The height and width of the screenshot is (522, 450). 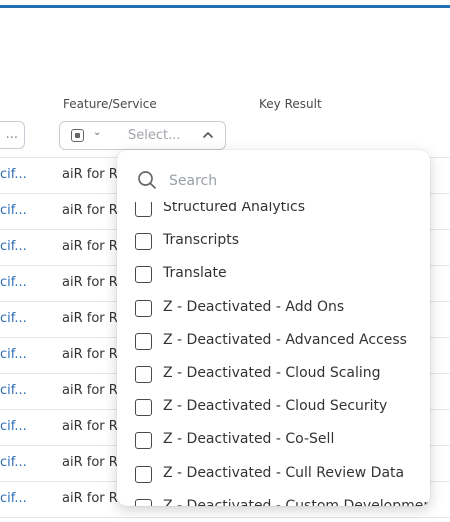 I want to click on option-label: Z - Deactivated - Cull Review Data, so click(x=284, y=472).